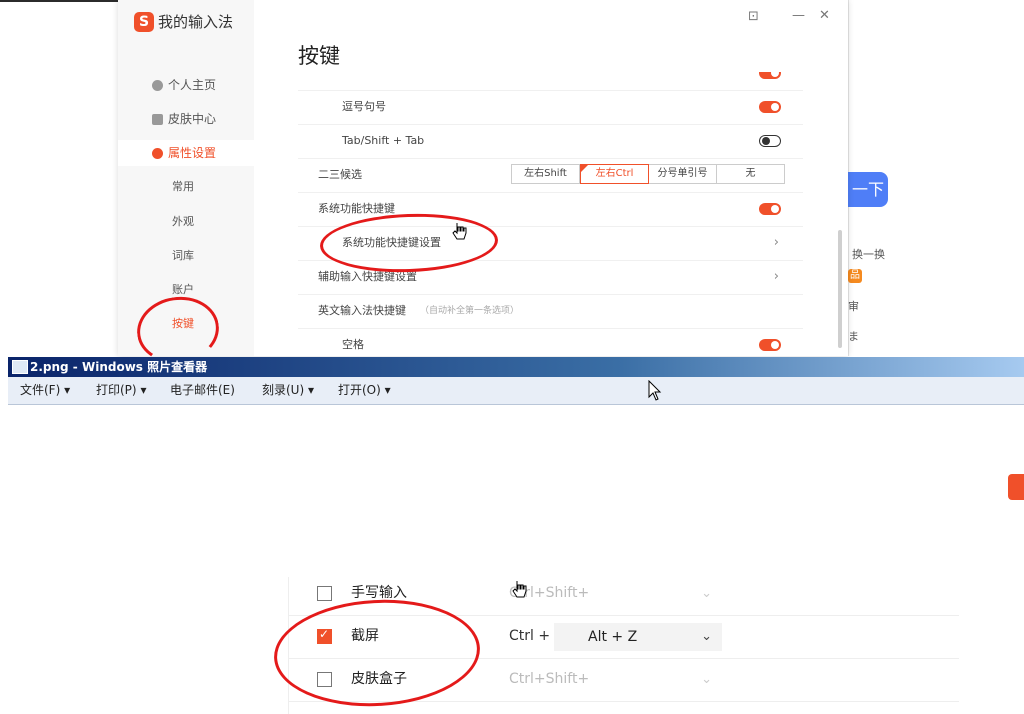  I want to click on sidebar-item-label: 皮肤中心, so click(192, 119).